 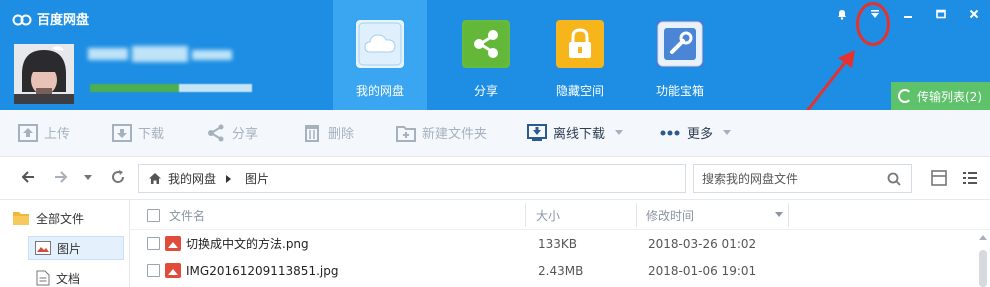 What do you see at coordinates (537, 132) in the screenshot?
I see `offline-download-icon` at bounding box center [537, 132].